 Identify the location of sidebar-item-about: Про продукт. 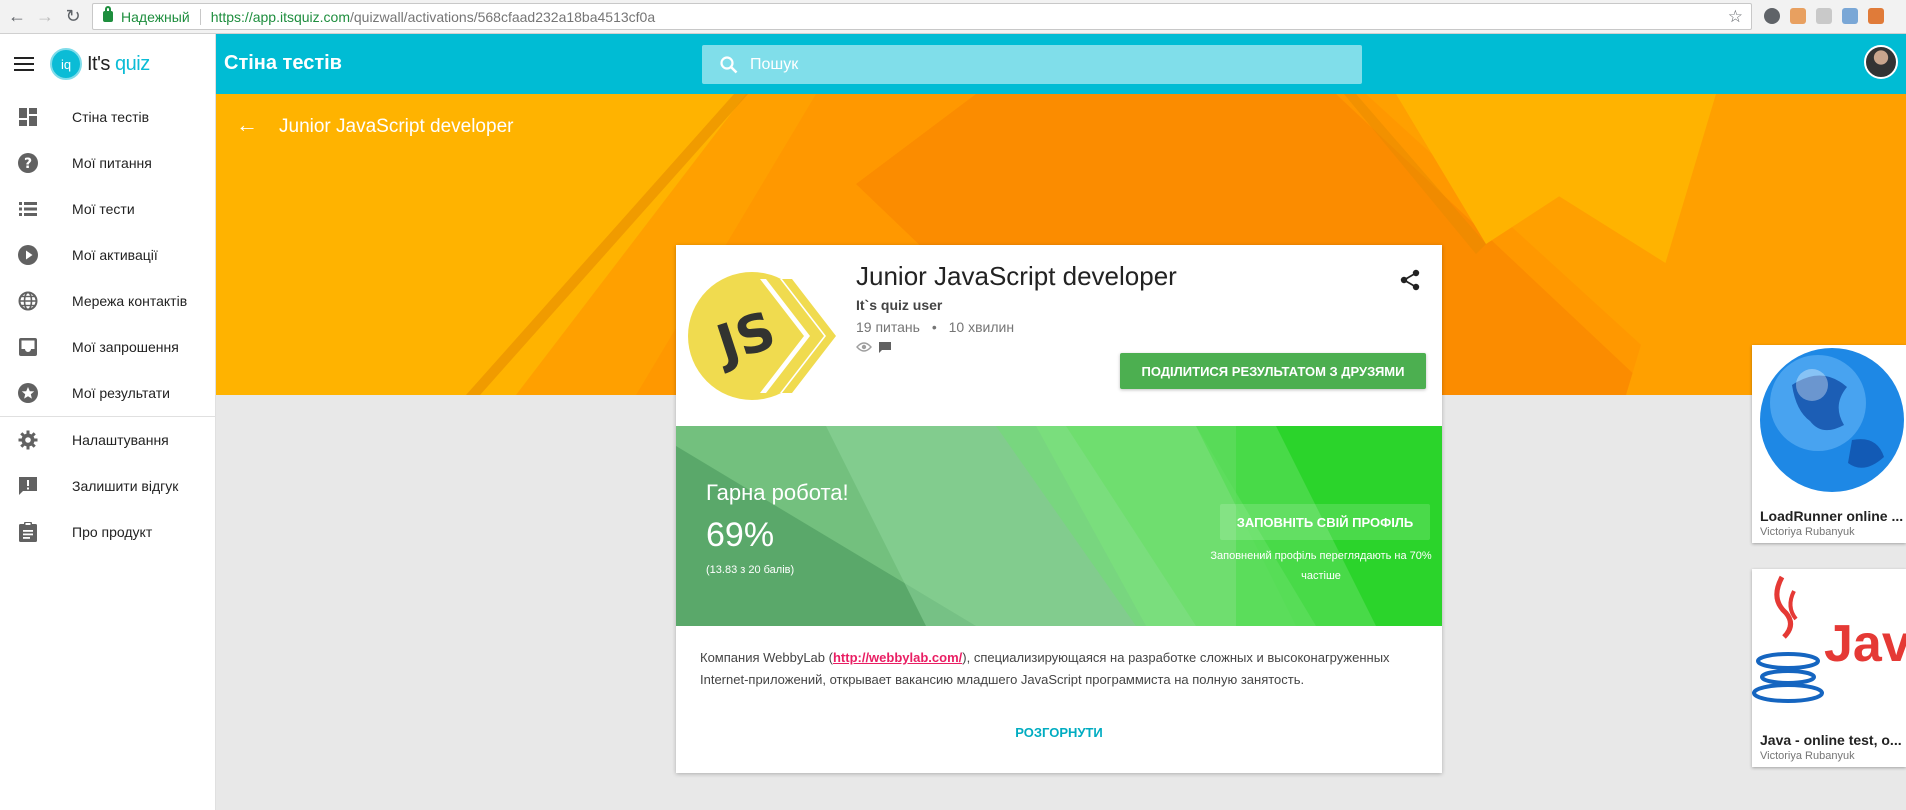
(107, 532).